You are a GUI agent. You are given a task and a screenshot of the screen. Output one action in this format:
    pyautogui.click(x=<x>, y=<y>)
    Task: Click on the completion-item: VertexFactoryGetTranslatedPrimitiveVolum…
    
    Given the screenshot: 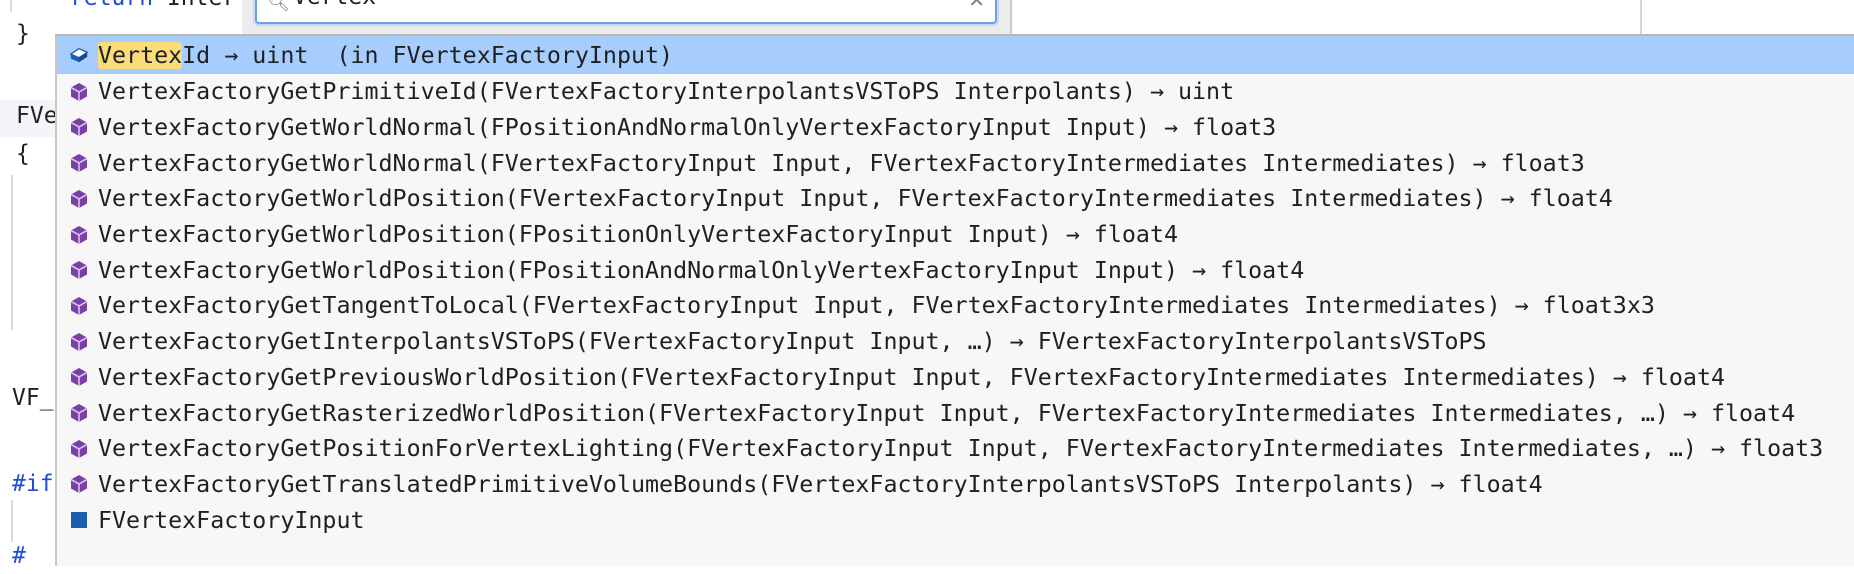 What is the action you would take?
    pyautogui.click(x=955, y=484)
    